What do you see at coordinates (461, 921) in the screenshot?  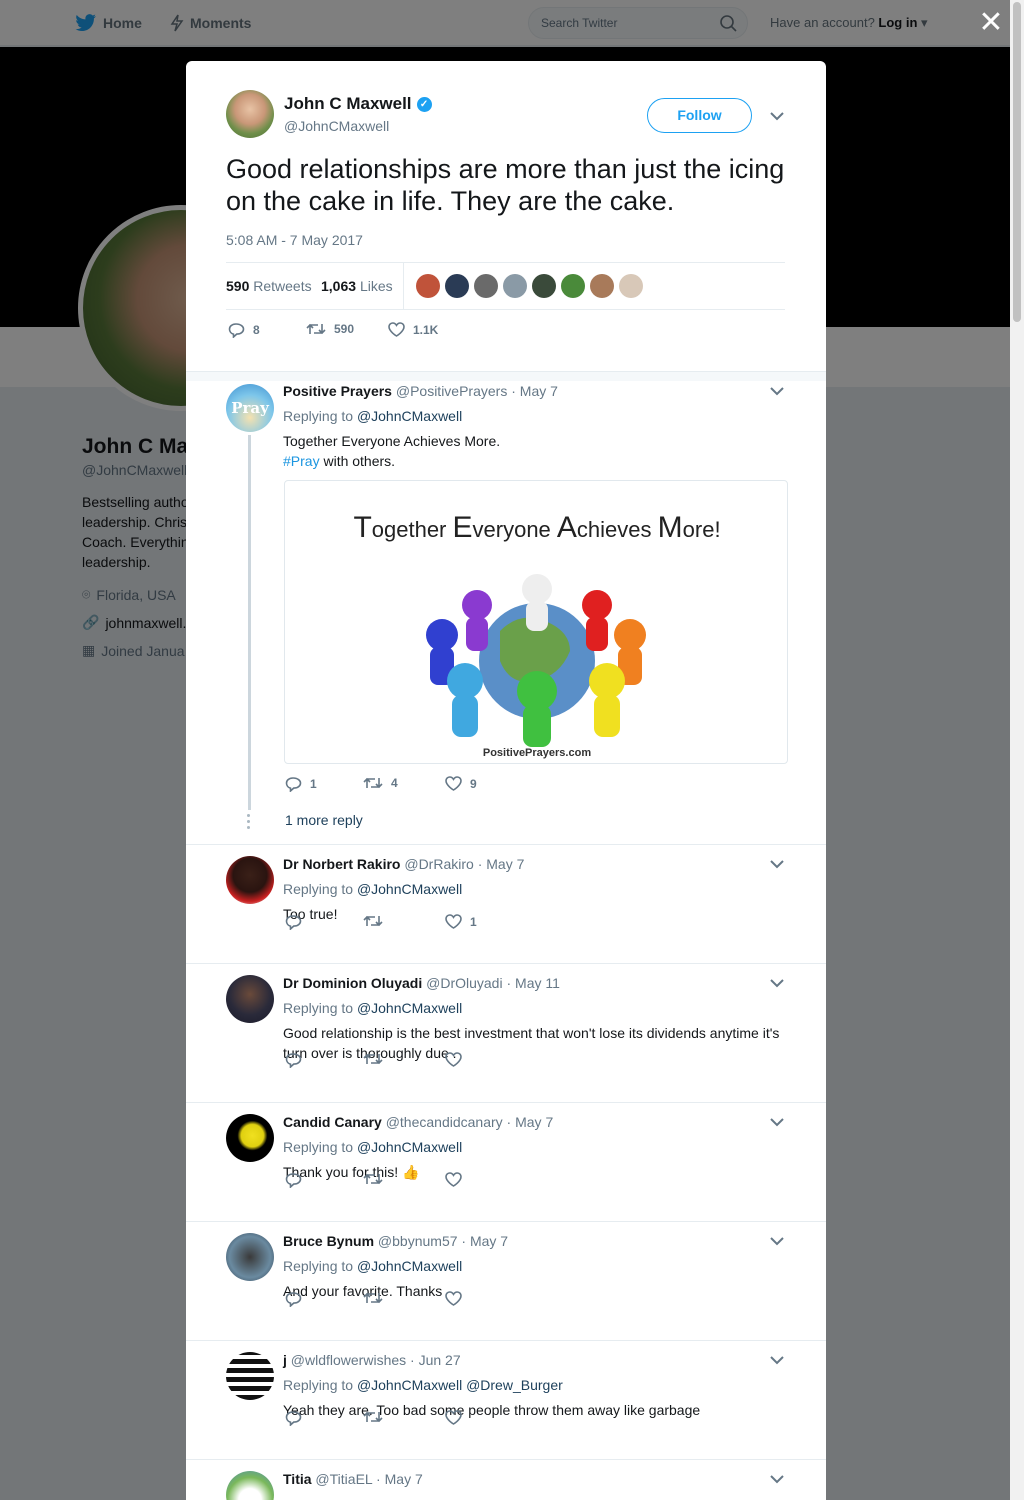 I see `like-button: 1` at bounding box center [461, 921].